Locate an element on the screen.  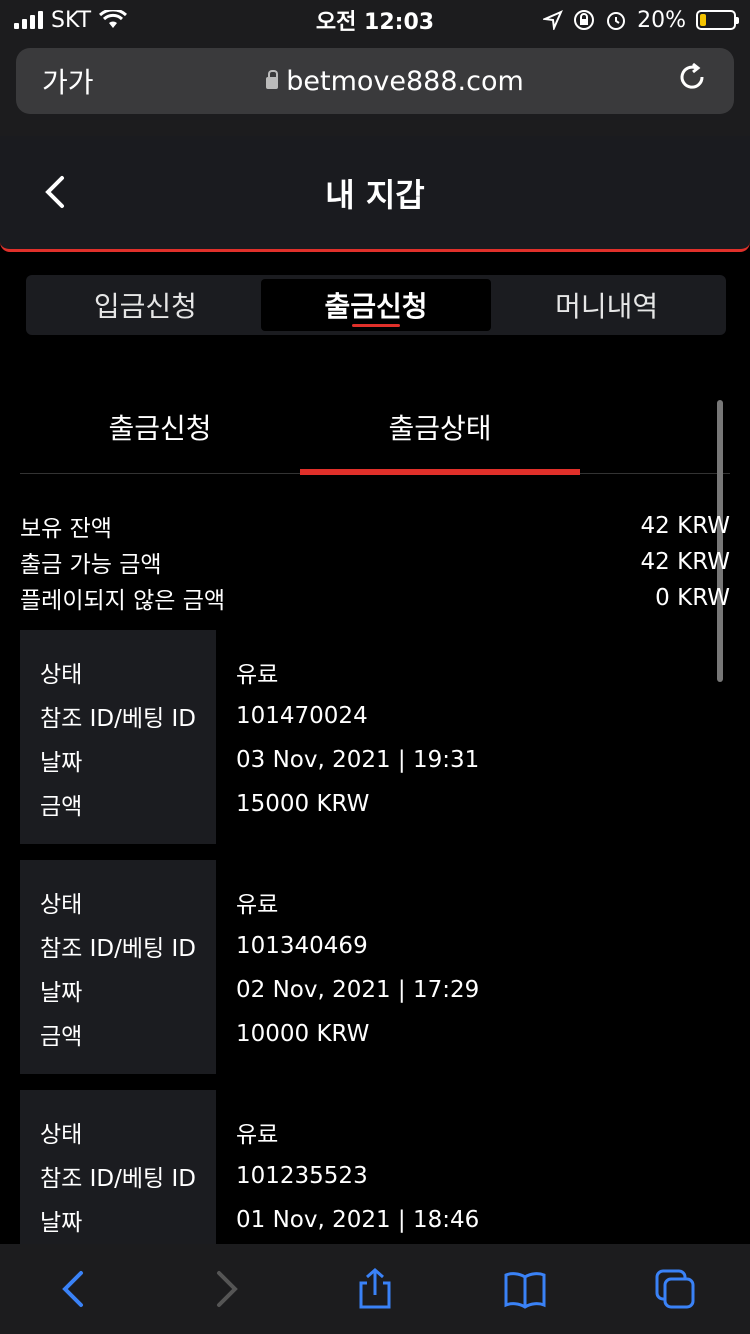
browser-back-button is located at coordinates (75, 1289).